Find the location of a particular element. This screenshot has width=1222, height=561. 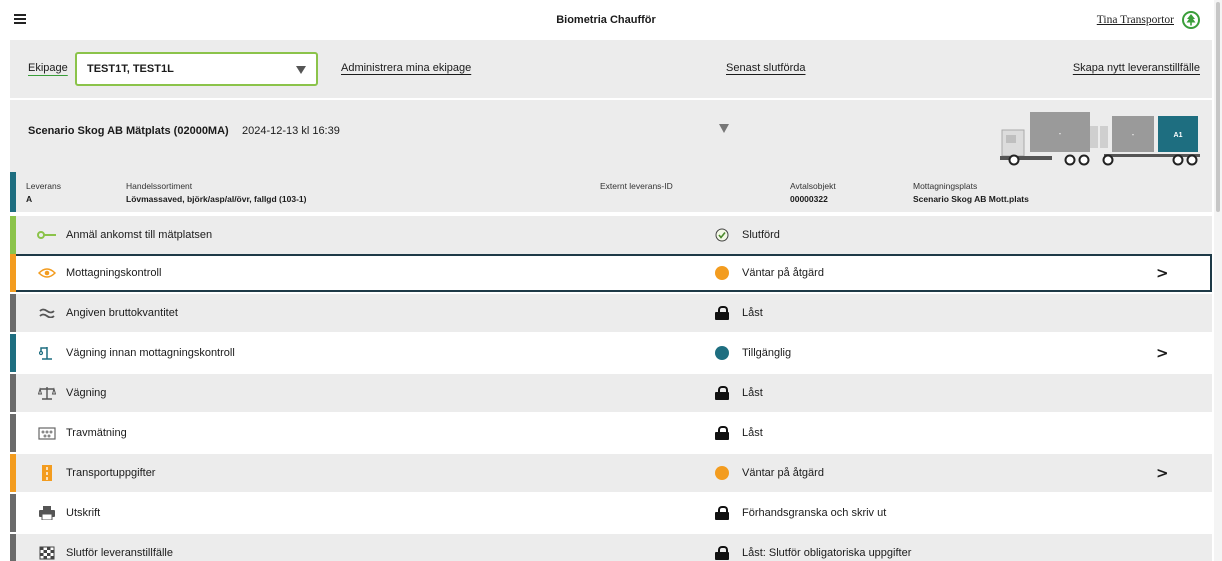

scale-icon is located at coordinates (47, 393).